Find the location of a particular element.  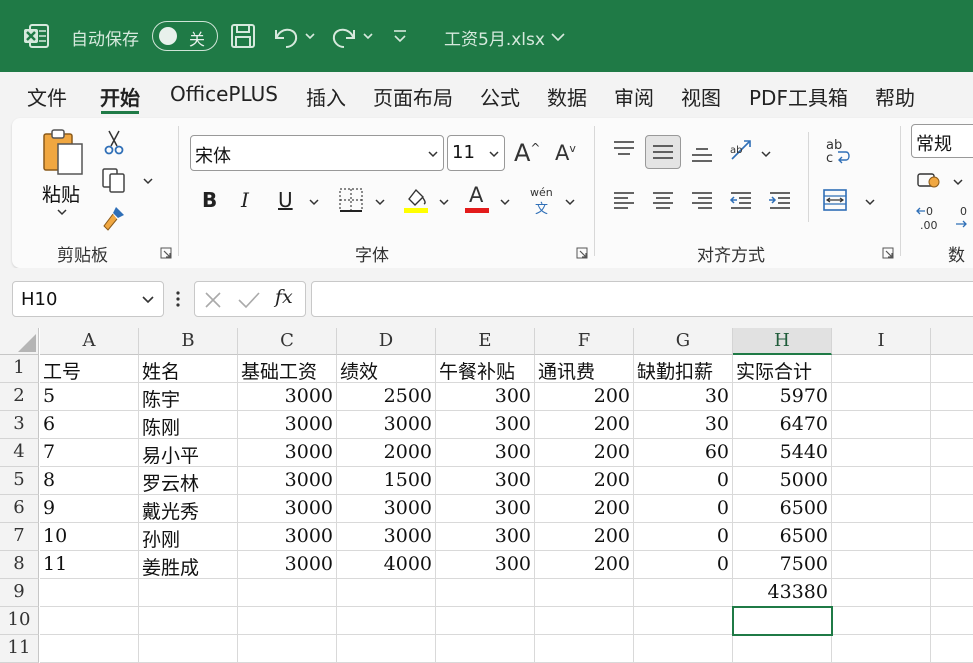

name-box: H10 is located at coordinates (88, 299).